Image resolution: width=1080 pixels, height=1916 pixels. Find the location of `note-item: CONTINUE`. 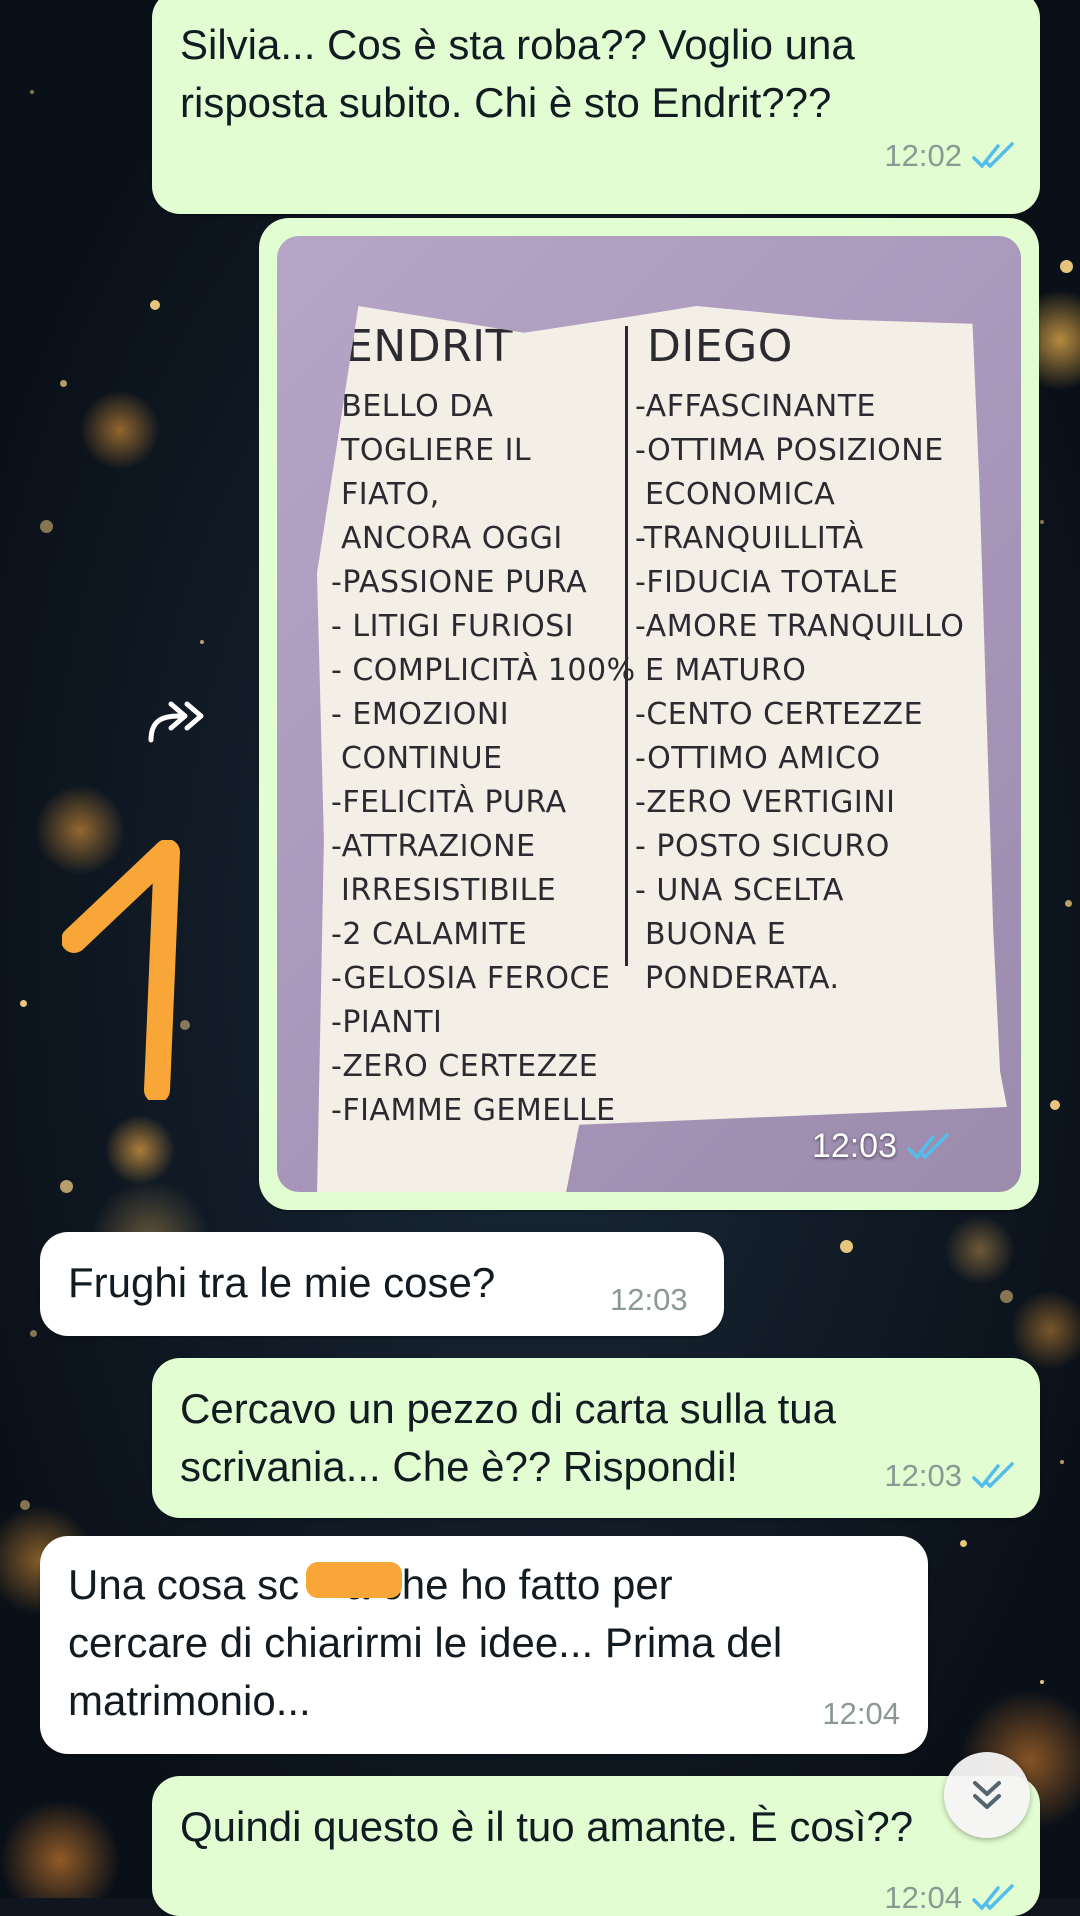

note-item: CONTINUE is located at coordinates (417, 758).